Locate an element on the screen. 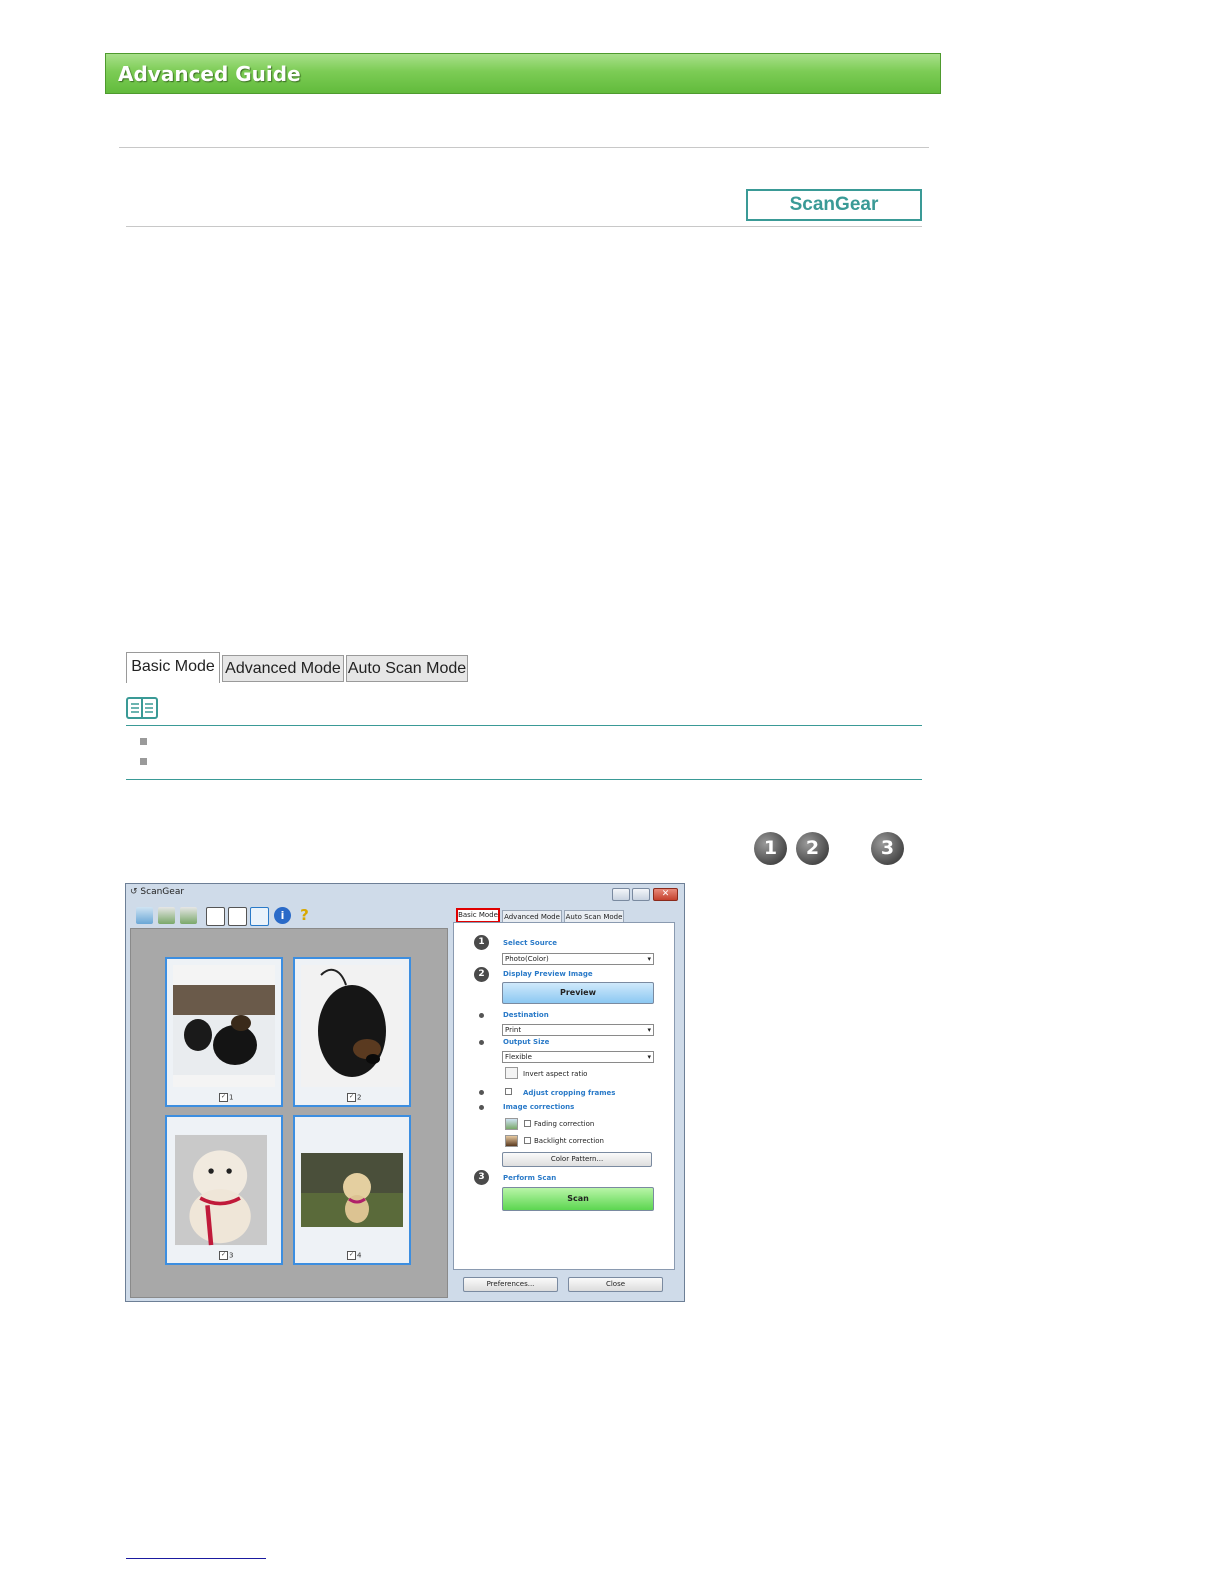 The width and height of the screenshot is (1224, 1584). help-icon: ? is located at coordinates (304, 915).